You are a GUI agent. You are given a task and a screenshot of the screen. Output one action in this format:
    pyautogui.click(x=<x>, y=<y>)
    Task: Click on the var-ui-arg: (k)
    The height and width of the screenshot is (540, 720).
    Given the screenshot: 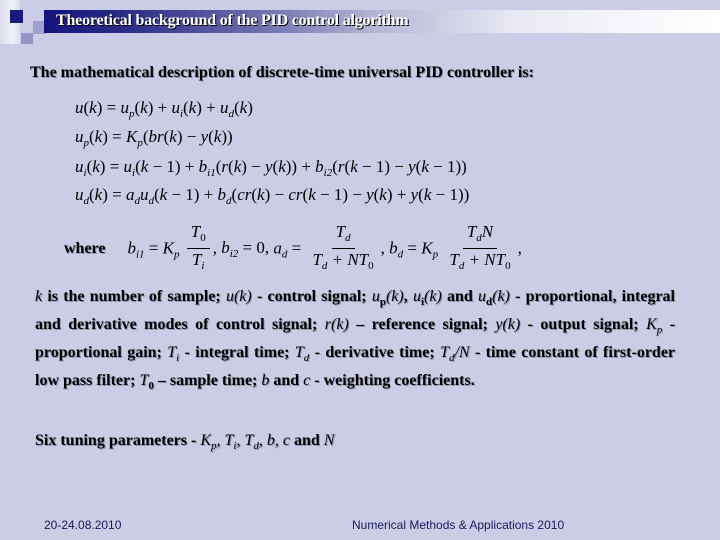 What is the action you would take?
    pyautogui.click(x=433, y=296)
    